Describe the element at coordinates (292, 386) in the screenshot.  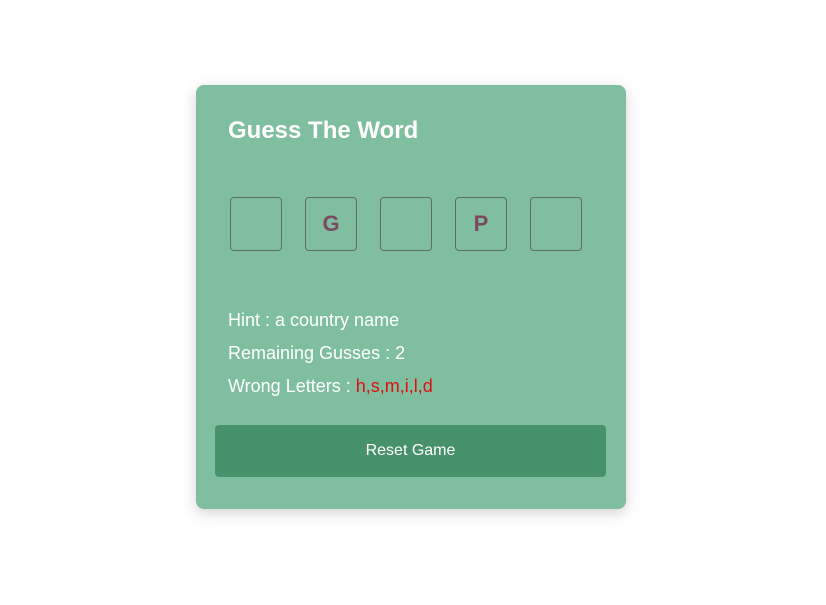
I see `wrong-letters-label: Wrong Letters :` at that location.